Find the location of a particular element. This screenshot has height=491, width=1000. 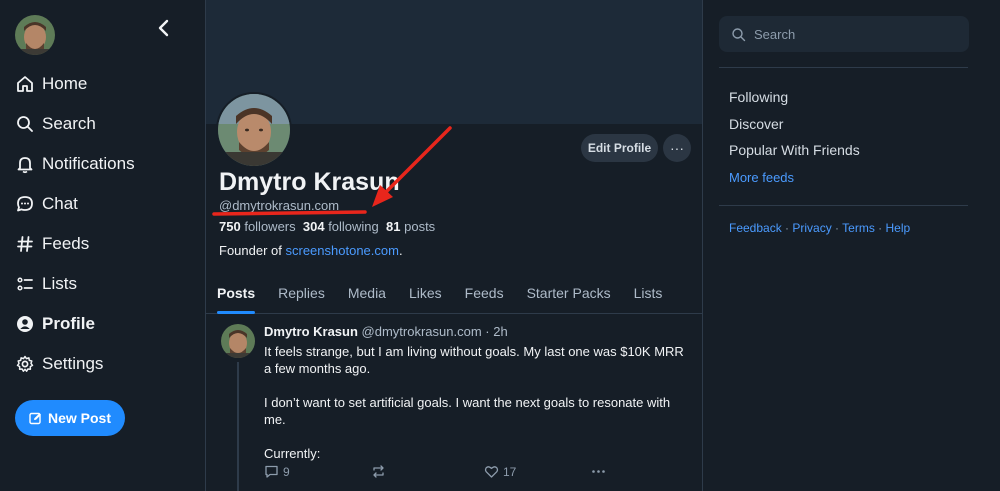

nav-profile: Profile is located at coordinates (75, 324).